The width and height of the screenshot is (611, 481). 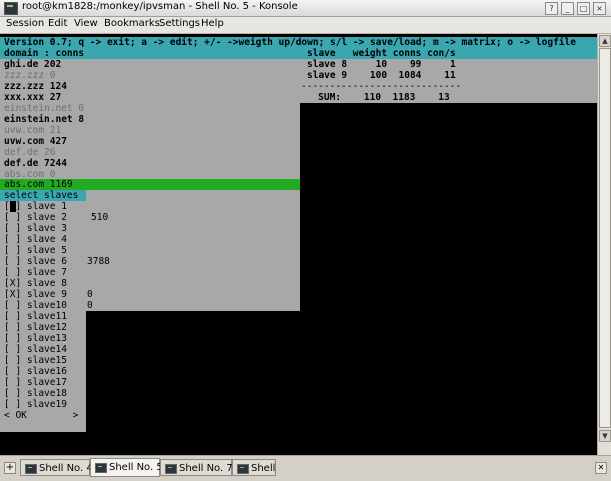 I want to click on stats-row: slave 9 100 1084 11, so click(x=381, y=75).